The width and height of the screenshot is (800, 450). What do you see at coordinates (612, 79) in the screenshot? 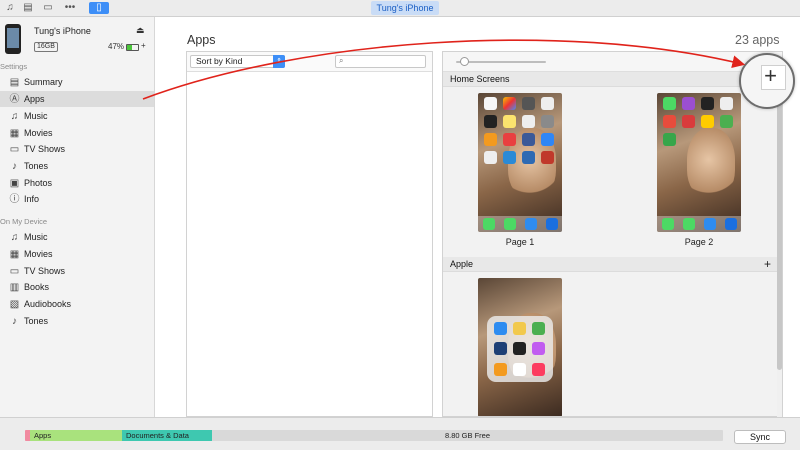
I see `home-screens-header: Home Screens` at bounding box center [612, 79].